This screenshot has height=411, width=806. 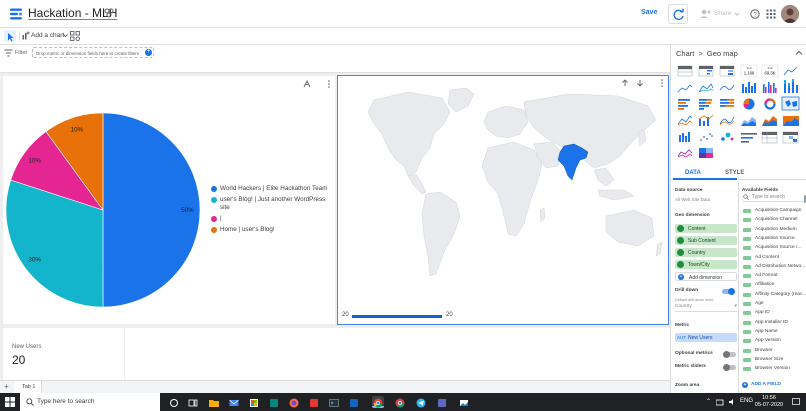 What do you see at coordinates (774, 368) in the screenshot?
I see `available-field-item: Browser Version` at bounding box center [774, 368].